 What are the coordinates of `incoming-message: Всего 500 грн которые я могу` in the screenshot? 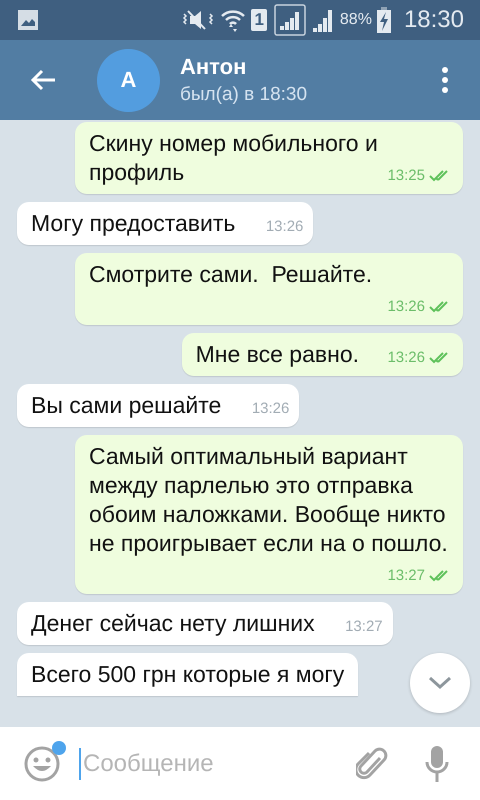 It's located at (187, 674).